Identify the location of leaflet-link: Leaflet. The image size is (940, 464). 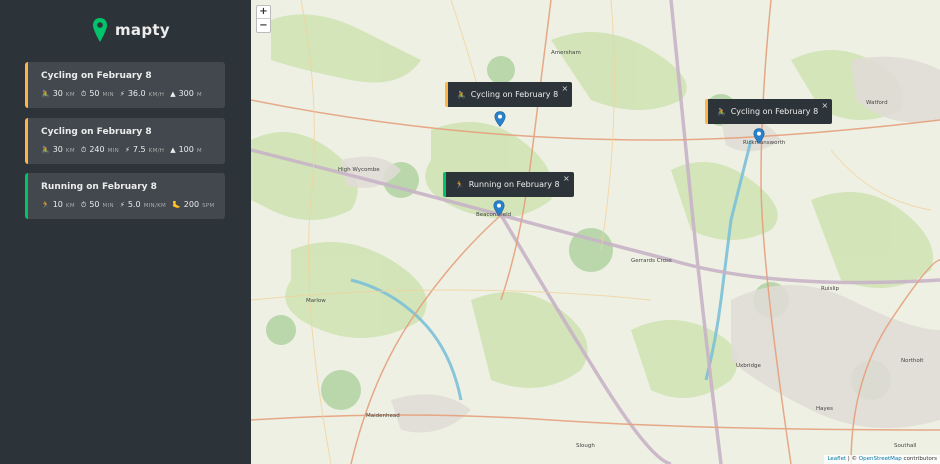
(836, 459).